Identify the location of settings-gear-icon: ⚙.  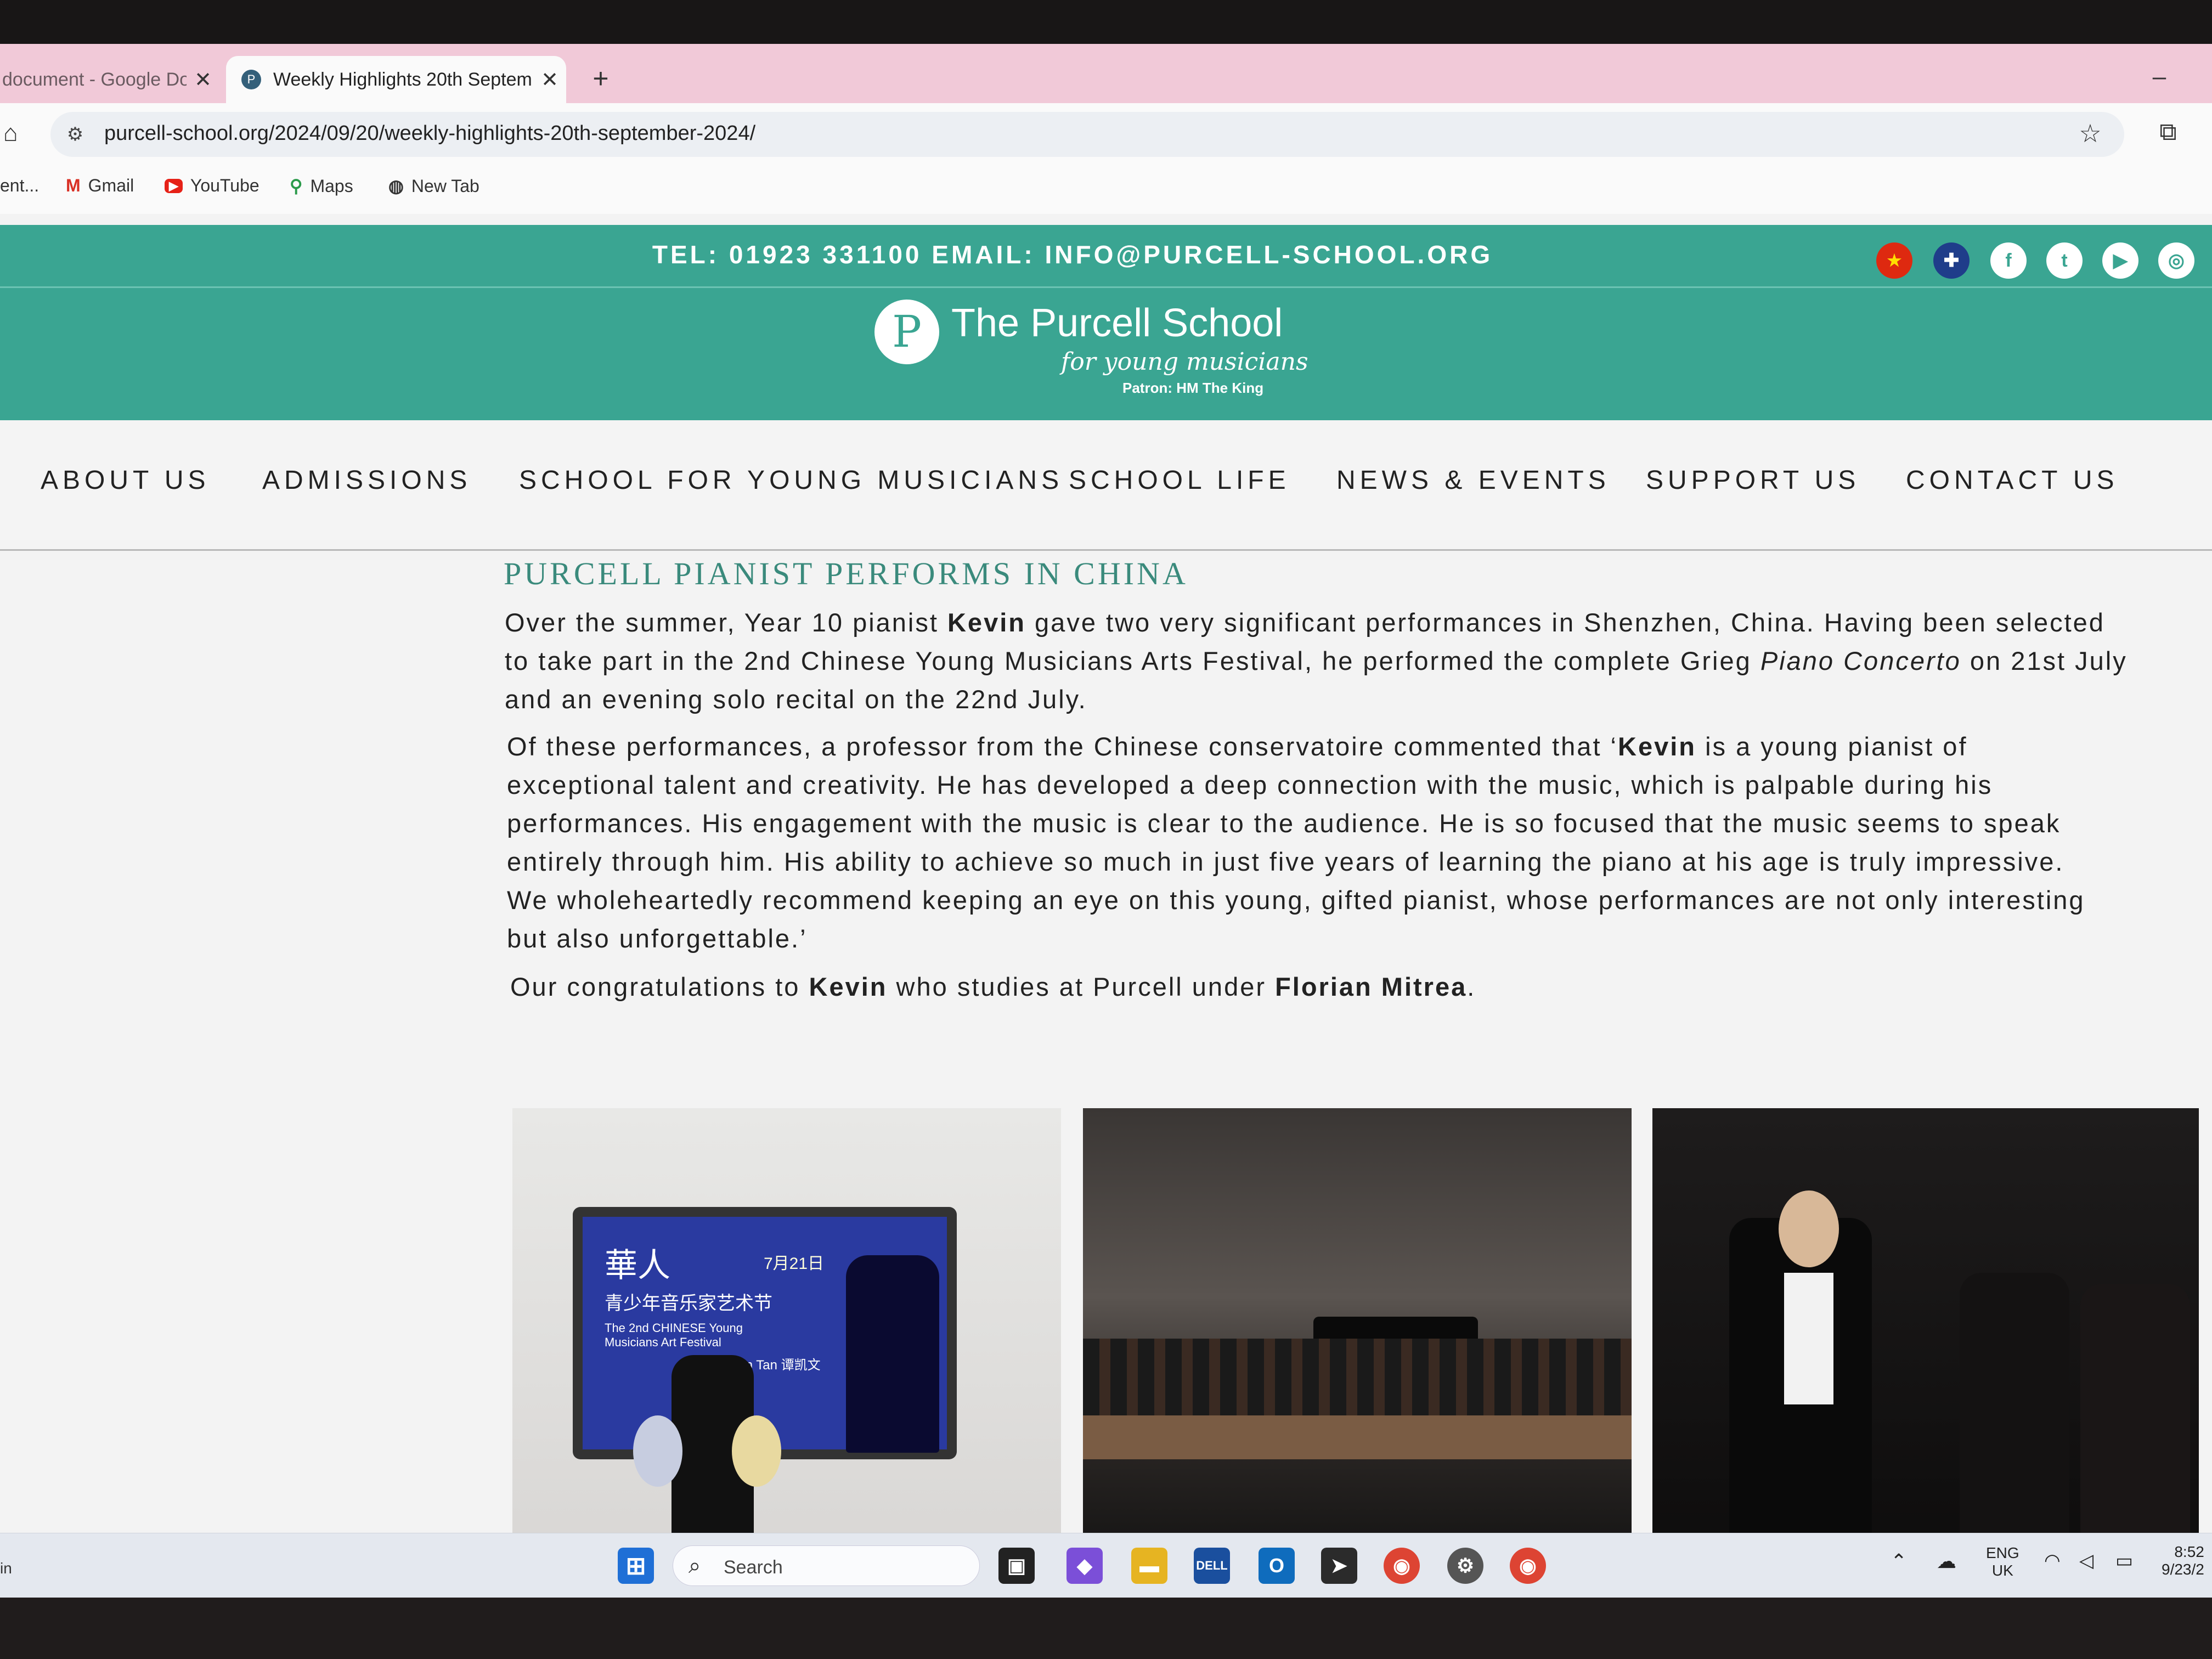
(1465, 1566).